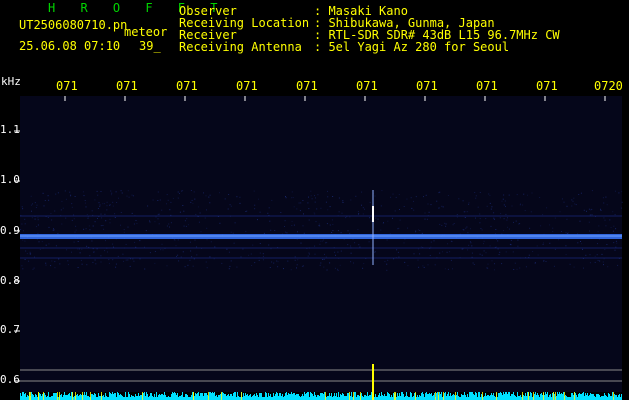 The height and width of the screenshot is (400, 629). What do you see at coordinates (11, 81) in the screenshot?
I see `axis-unit-label: kHz` at bounding box center [11, 81].